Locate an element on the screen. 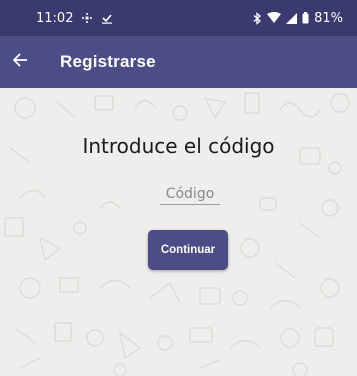 This screenshot has width=357, height=376. status-left: 11:02 is located at coordinates (74, 18).